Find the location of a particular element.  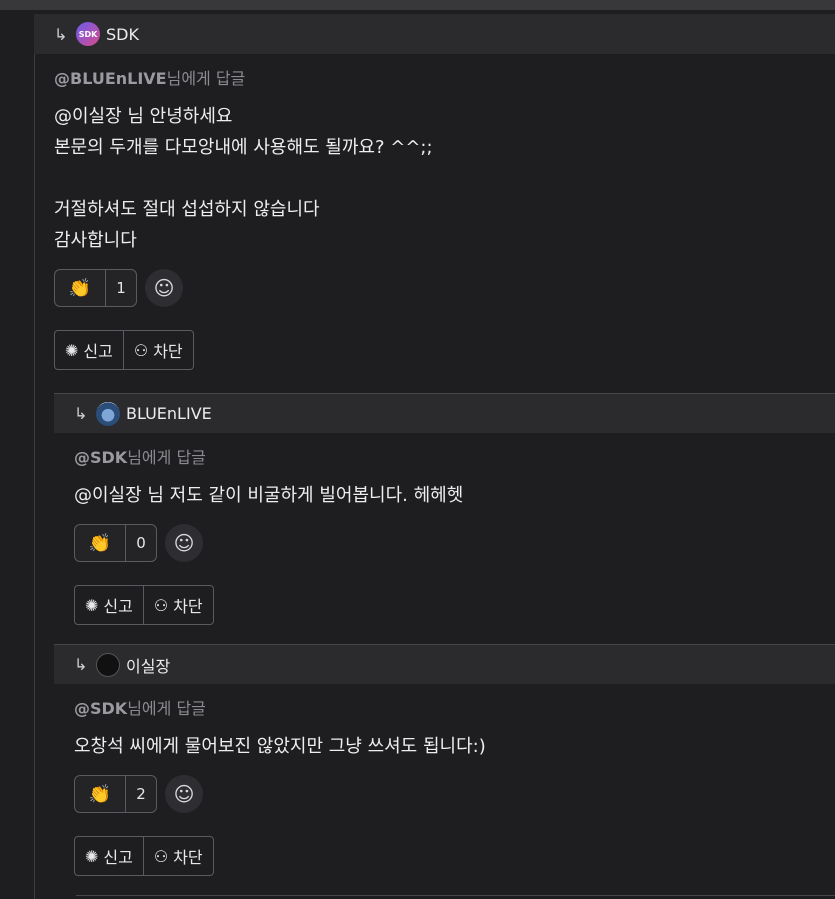

reaction-button: 👏 0 is located at coordinates (115, 543).